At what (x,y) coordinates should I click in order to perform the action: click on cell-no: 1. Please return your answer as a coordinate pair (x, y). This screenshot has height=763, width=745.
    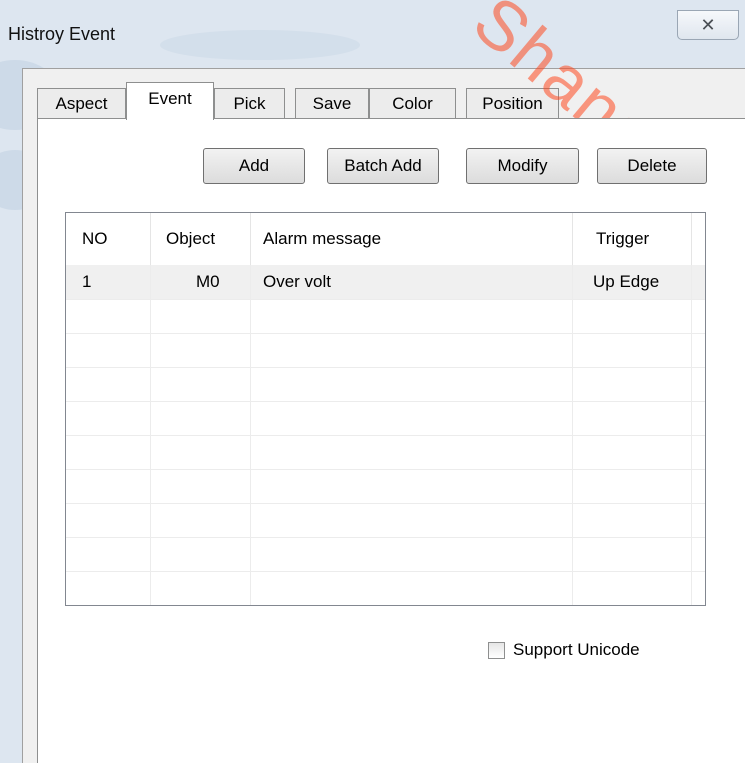
    Looking at the image, I should click on (87, 281).